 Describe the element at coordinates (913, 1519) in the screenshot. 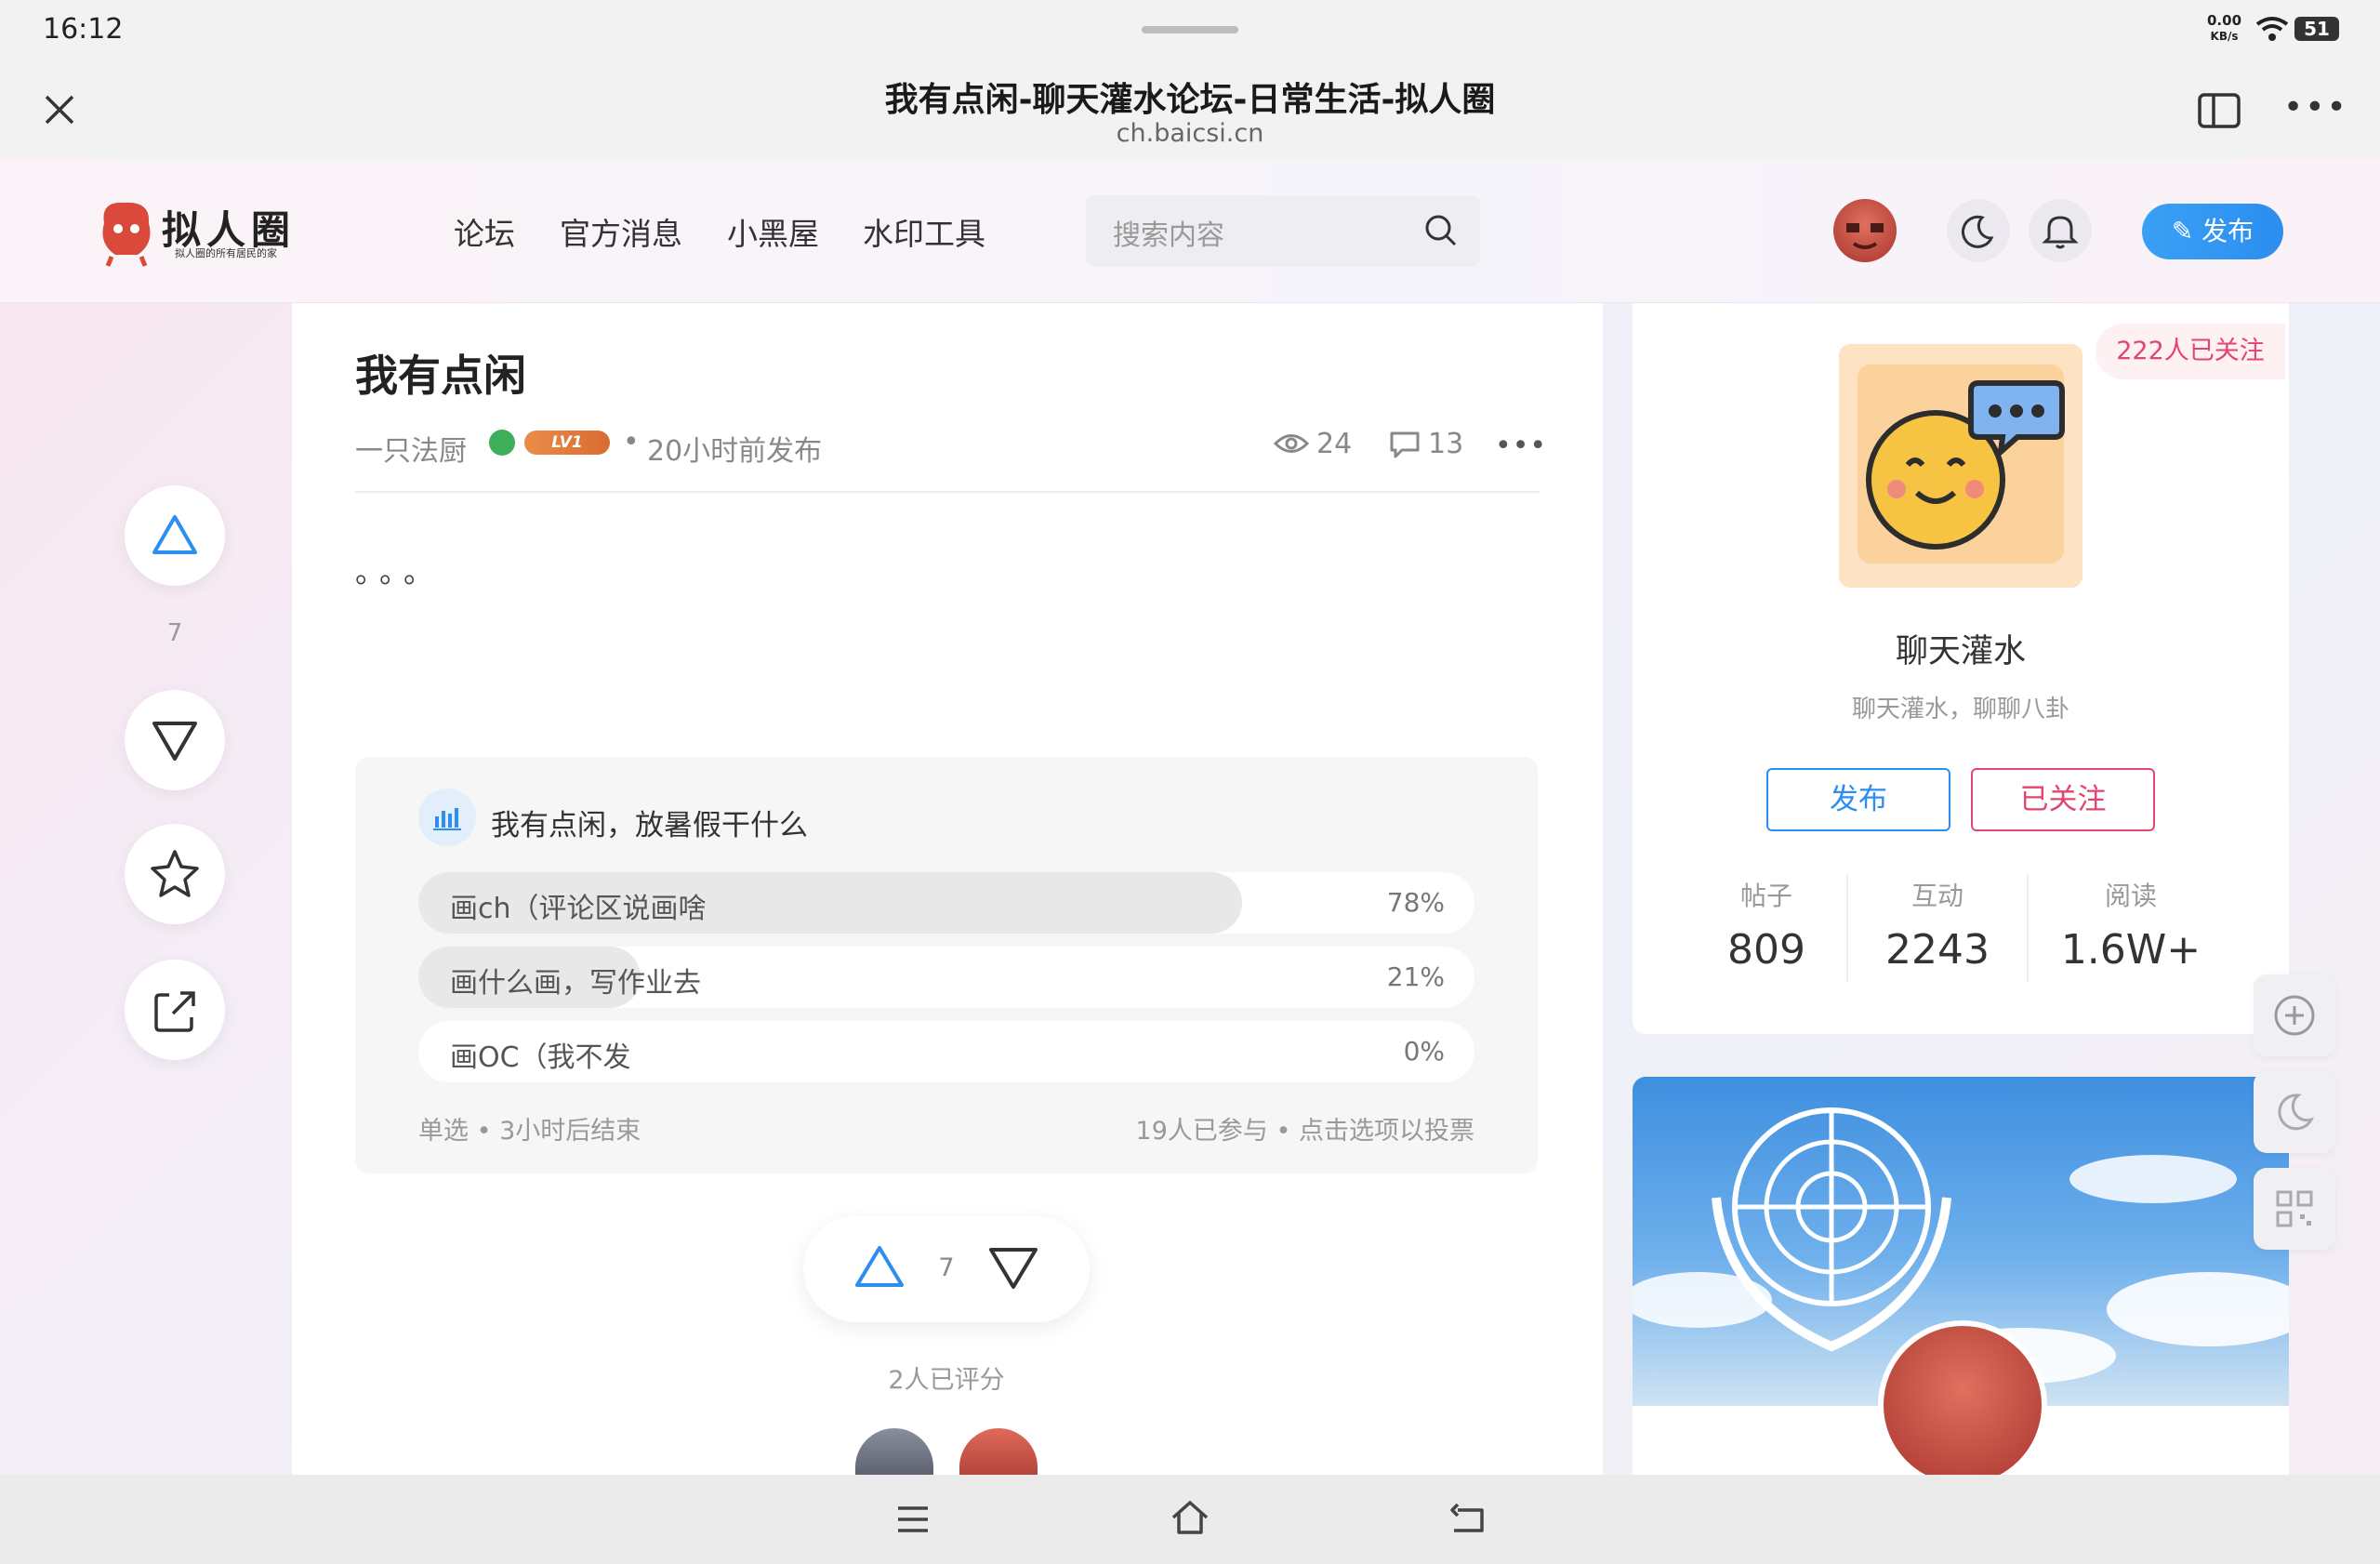

I see `menu-icon` at that location.